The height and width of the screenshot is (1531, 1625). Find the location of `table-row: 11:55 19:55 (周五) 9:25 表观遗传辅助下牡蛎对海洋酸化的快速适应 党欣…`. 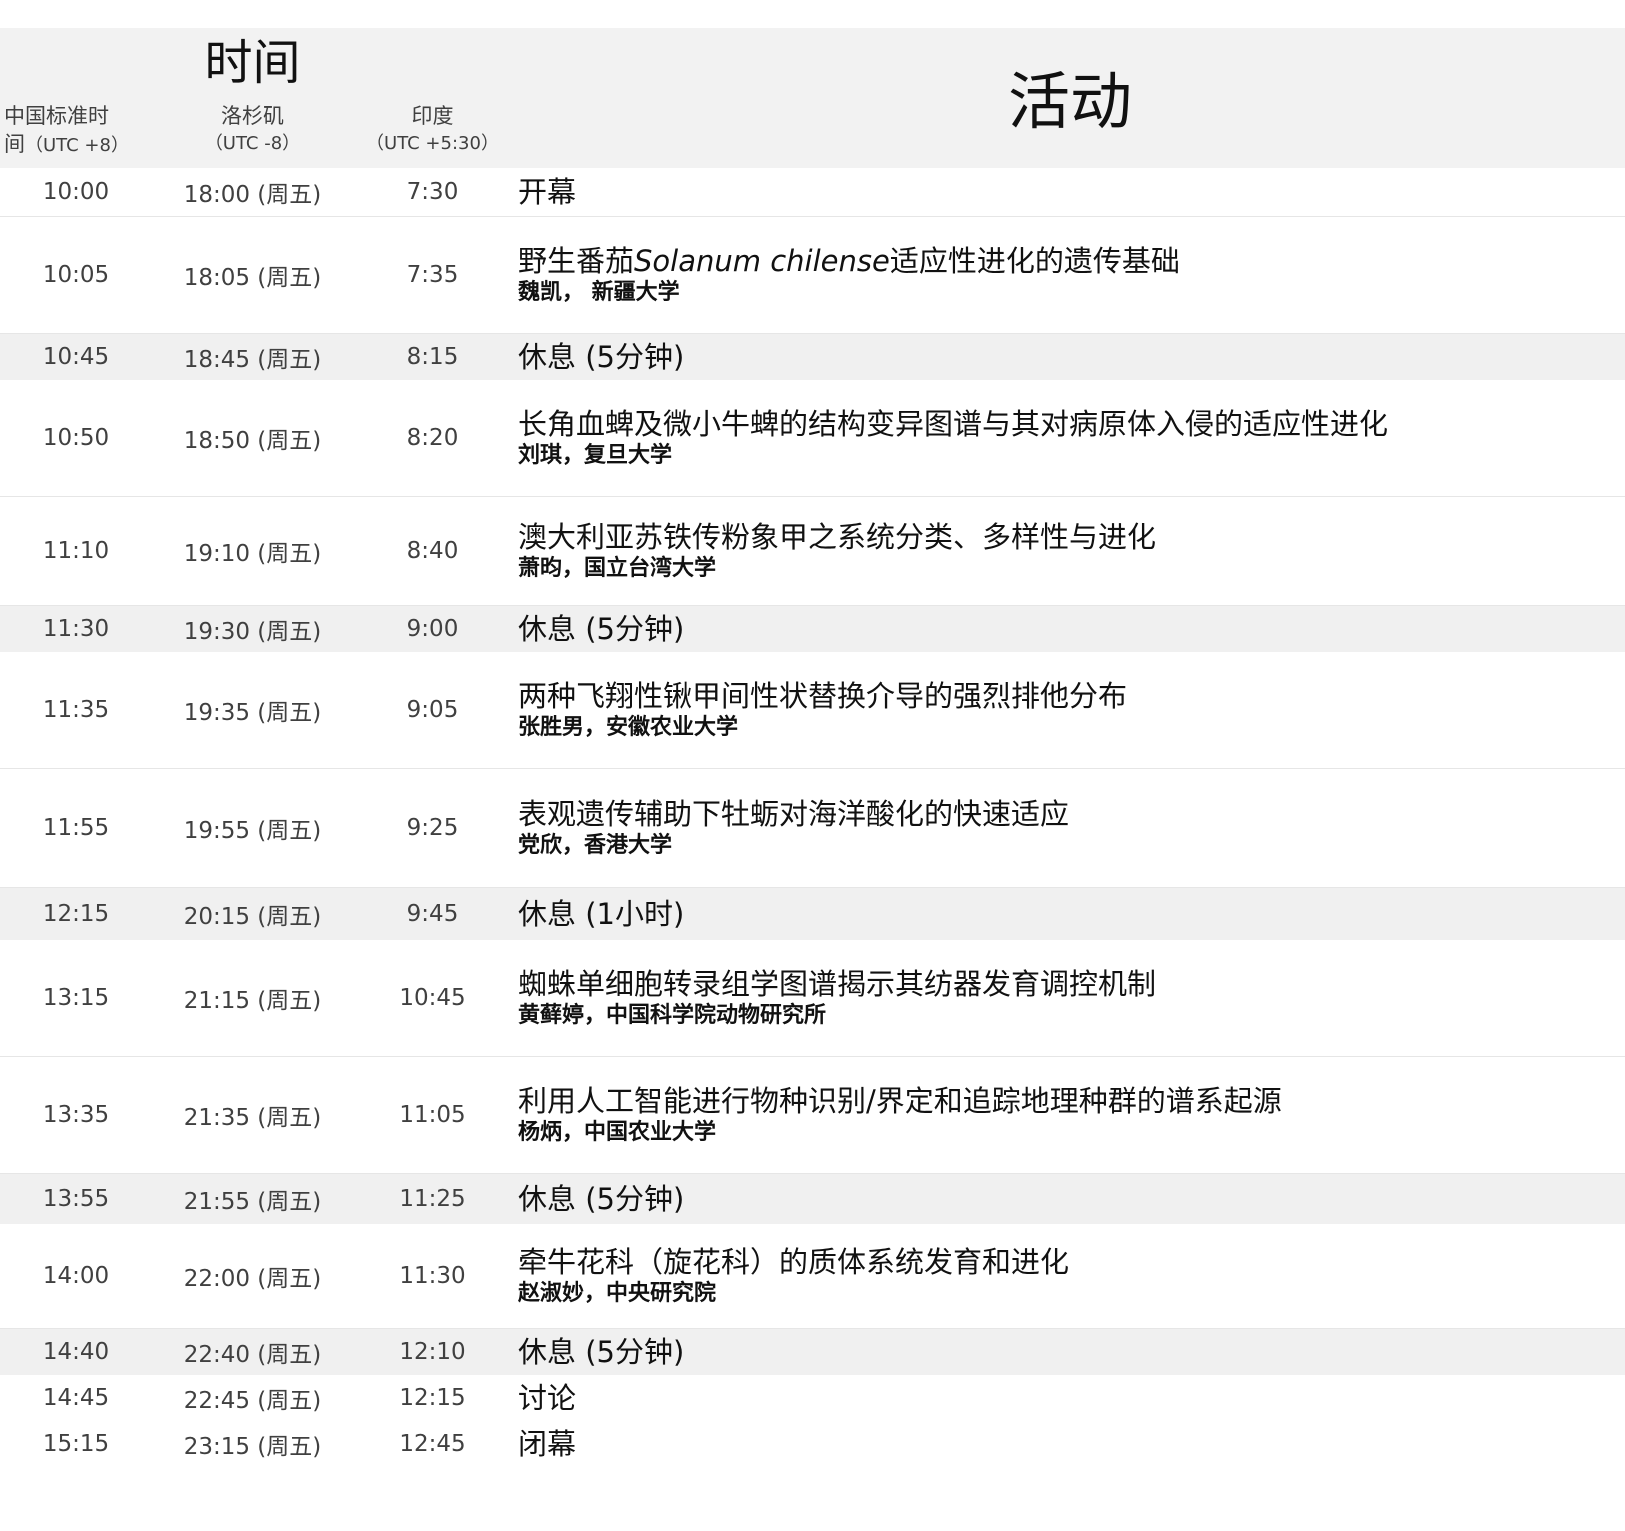

table-row: 11:55 19:55 (周五) 9:25 表观遗传辅助下牡蛎对海洋酸化的快速适应 党欣… is located at coordinates (812, 828).